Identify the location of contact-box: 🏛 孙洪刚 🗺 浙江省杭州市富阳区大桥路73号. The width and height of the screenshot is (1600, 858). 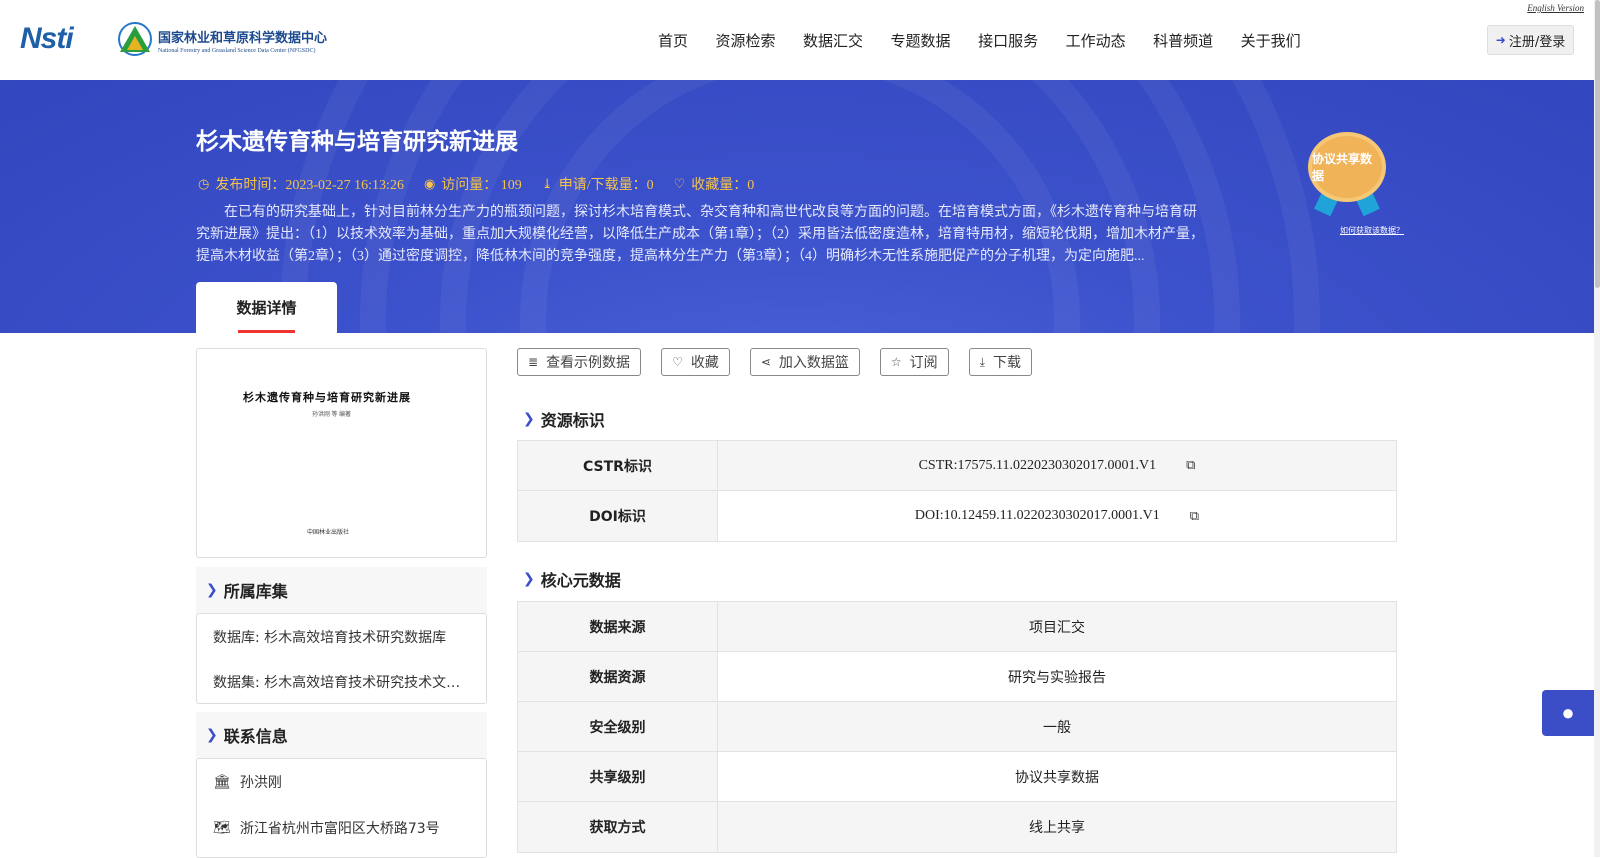
(341, 808).